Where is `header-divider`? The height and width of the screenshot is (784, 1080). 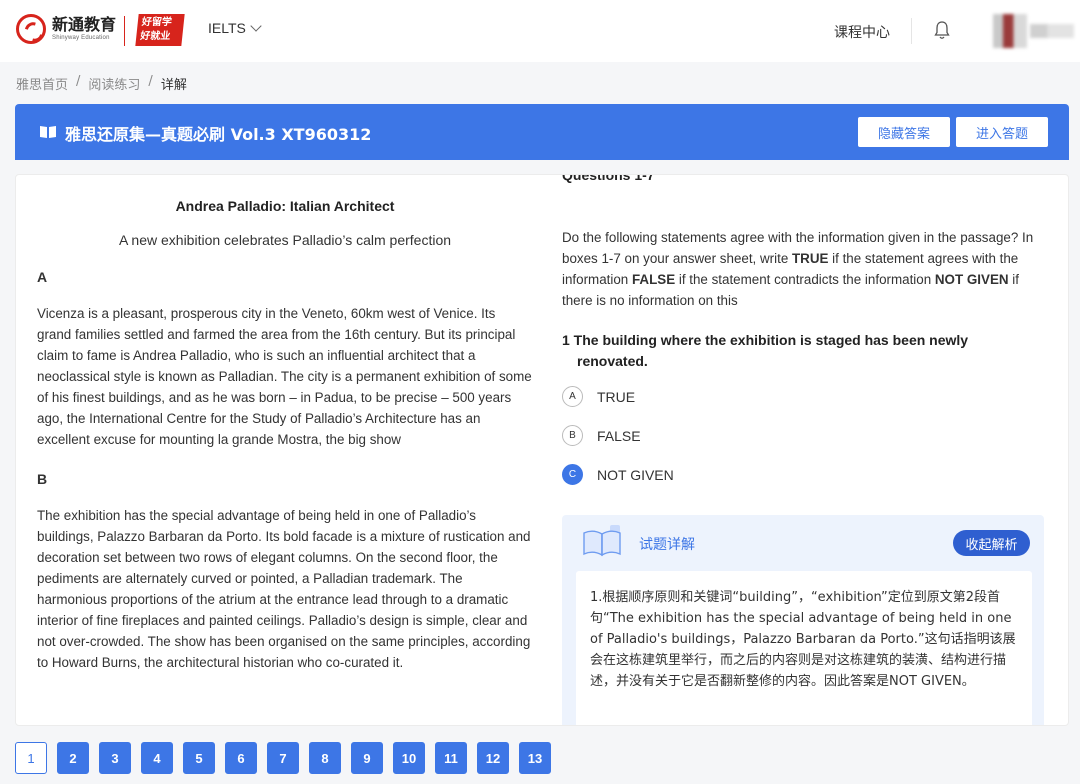
header-divider is located at coordinates (911, 31).